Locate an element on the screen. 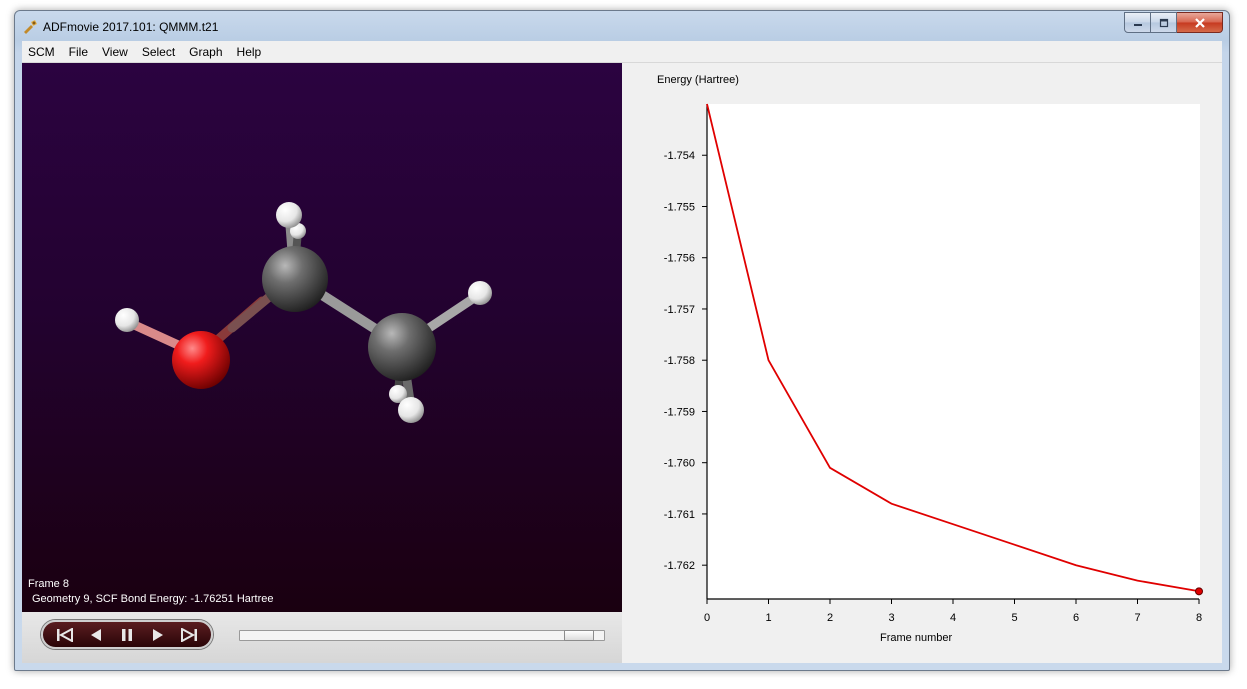 Image resolution: width=1247 pixels, height=689 pixels. x-tick-label: 4 is located at coordinates (953, 618).